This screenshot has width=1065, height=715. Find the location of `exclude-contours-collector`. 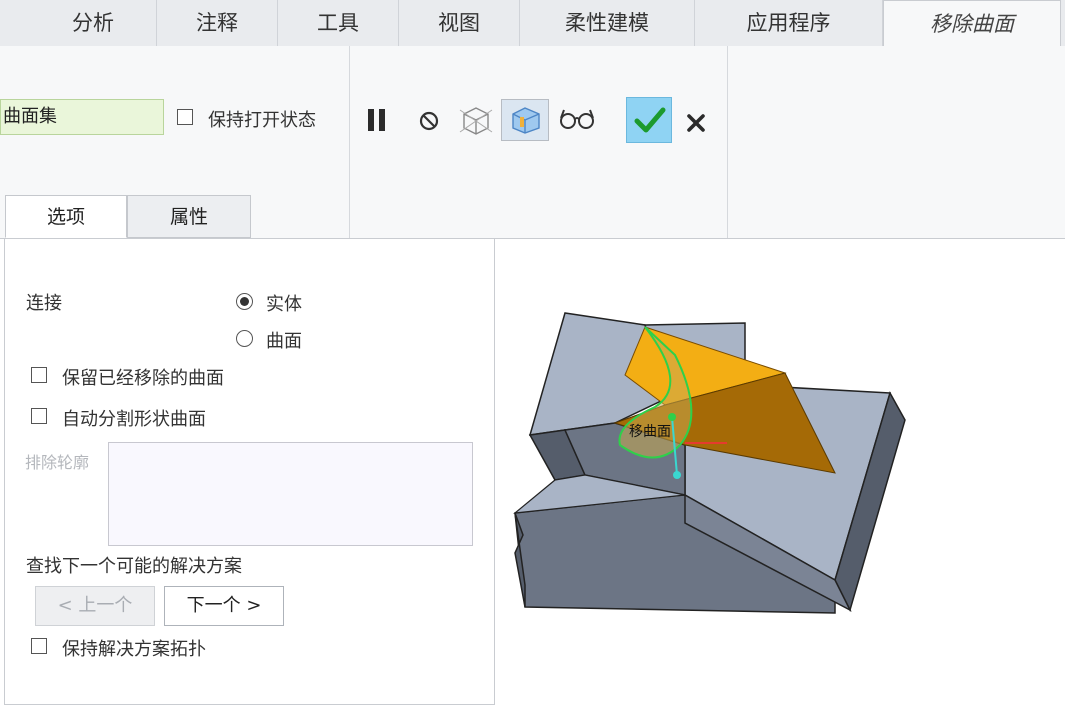

exclude-contours-collector is located at coordinates (290, 494).